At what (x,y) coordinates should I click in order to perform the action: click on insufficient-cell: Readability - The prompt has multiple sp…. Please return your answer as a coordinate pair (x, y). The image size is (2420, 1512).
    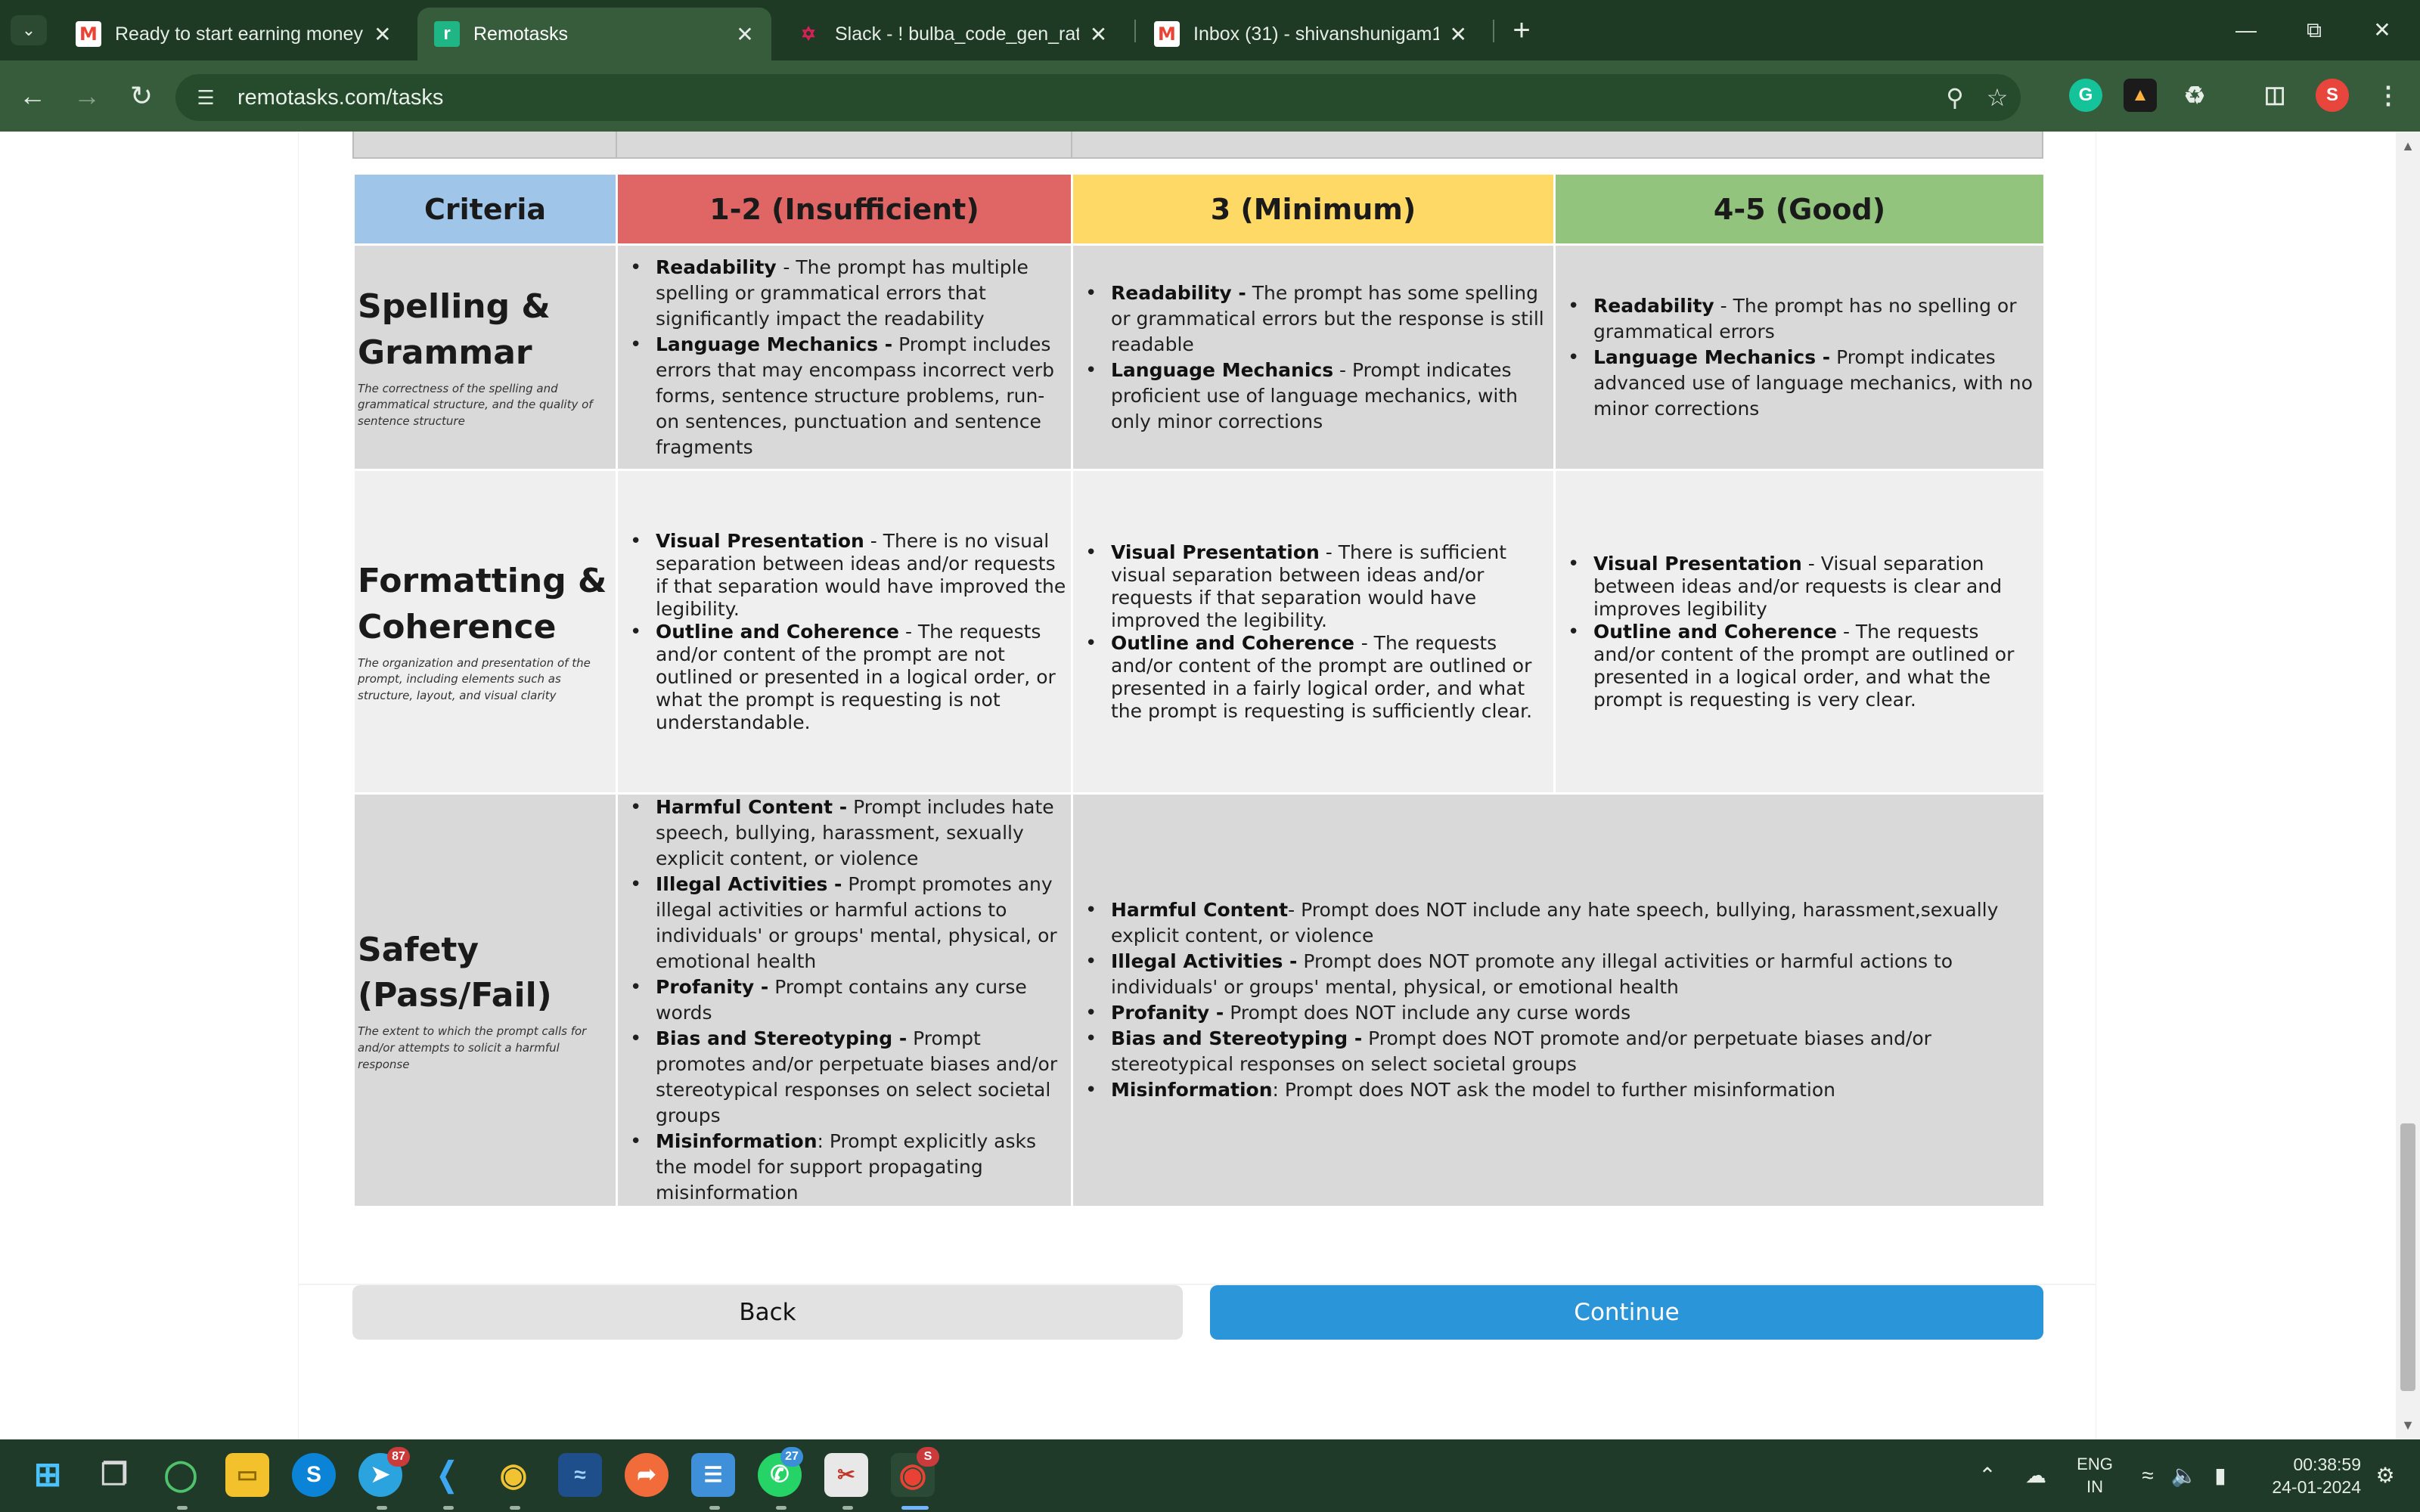
    Looking at the image, I should click on (844, 357).